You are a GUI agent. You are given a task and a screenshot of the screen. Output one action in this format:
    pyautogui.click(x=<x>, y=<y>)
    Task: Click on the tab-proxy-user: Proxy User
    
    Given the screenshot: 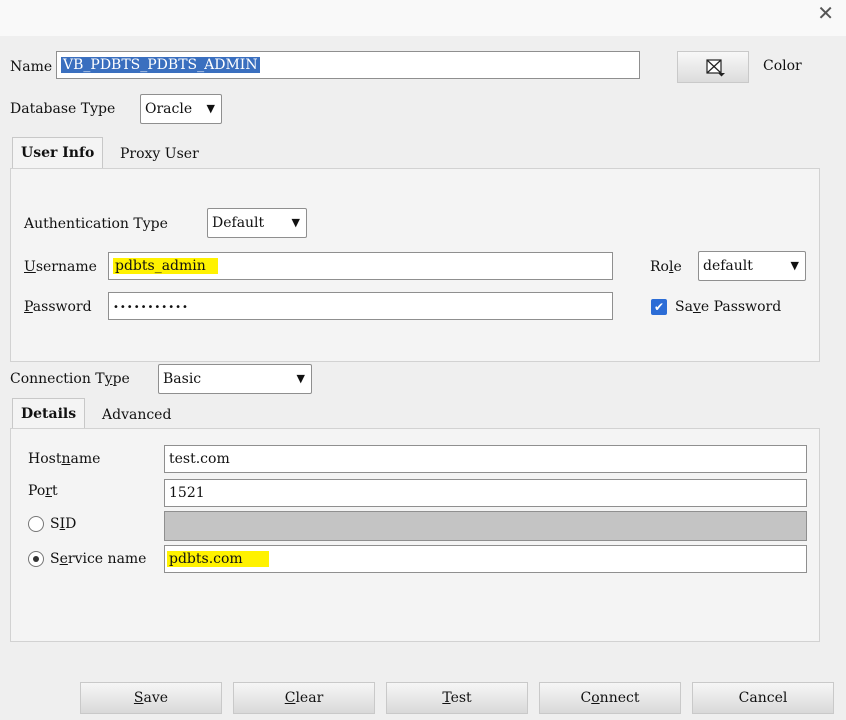 What is the action you would take?
    pyautogui.click(x=159, y=154)
    